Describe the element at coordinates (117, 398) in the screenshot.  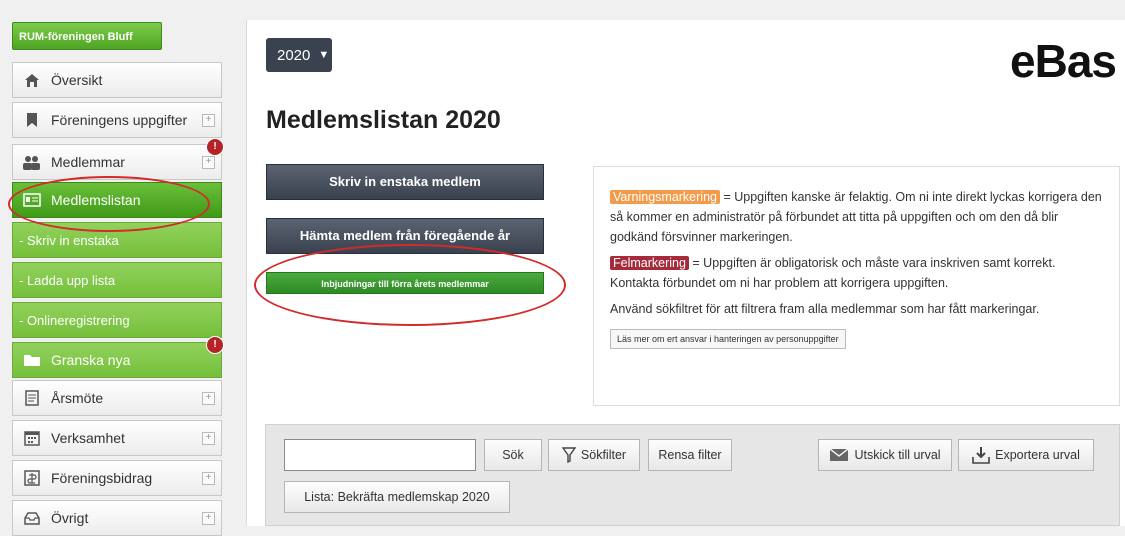
I see `sidebar-item-arsmote: Årsmöte +` at that location.